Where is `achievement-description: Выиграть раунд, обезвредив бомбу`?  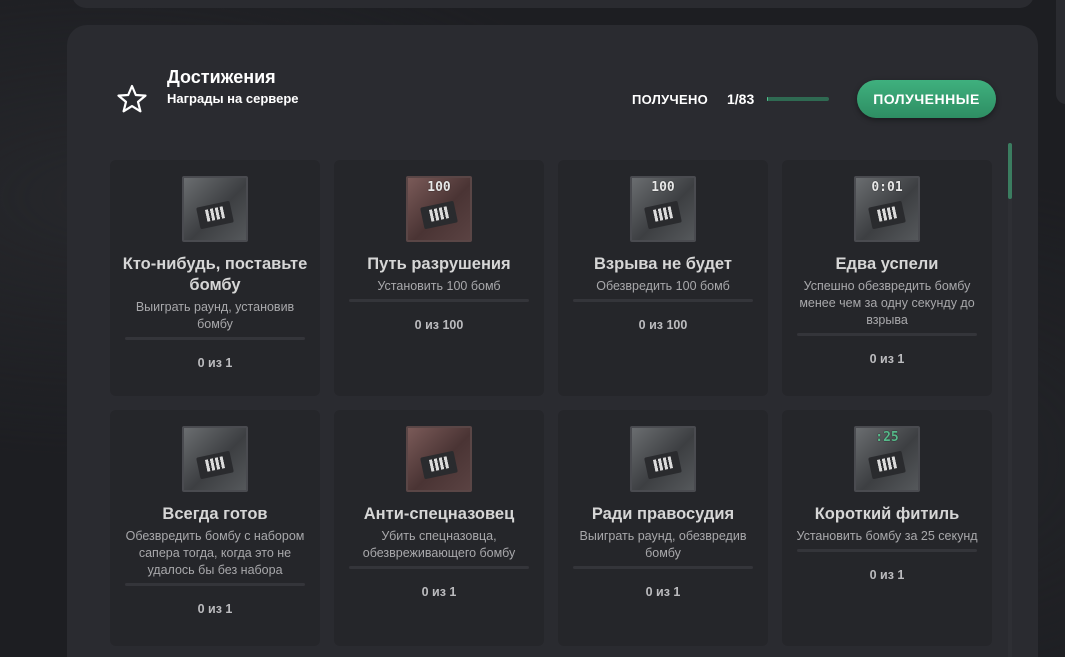 achievement-description: Выиграть раунд, обезвредив бомбу is located at coordinates (663, 544).